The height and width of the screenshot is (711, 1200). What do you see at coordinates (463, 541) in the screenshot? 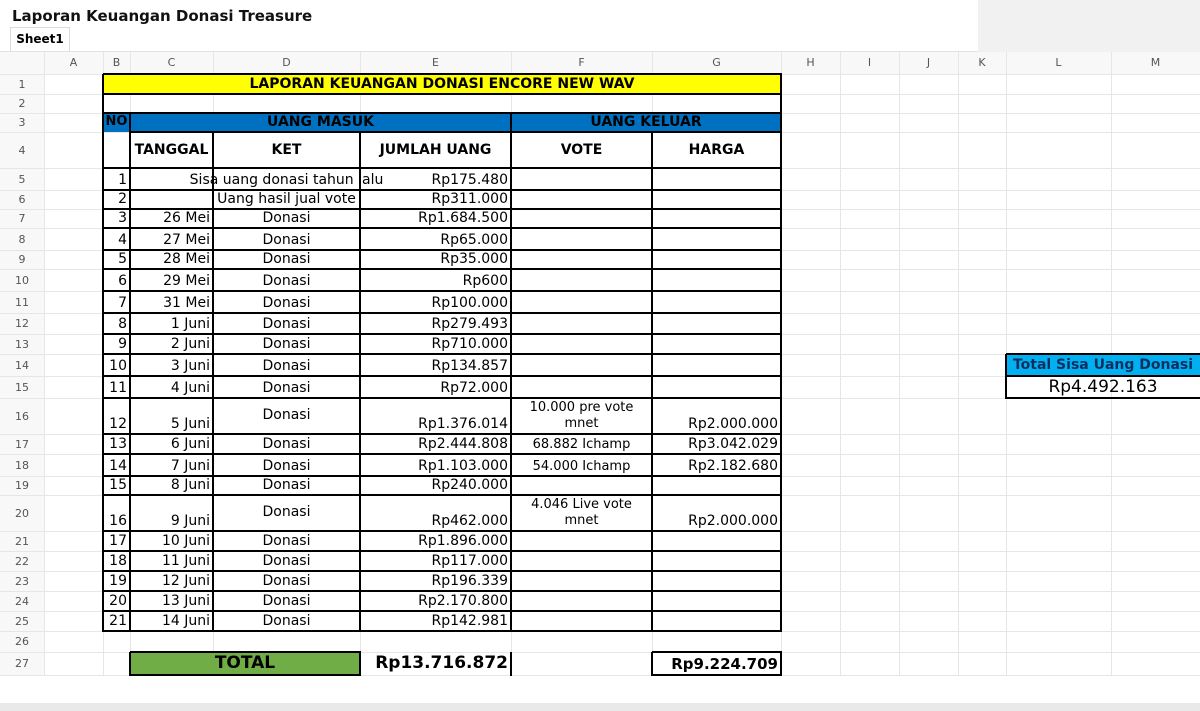
I see `entry-jumlah: Rp1.896.000` at bounding box center [463, 541].